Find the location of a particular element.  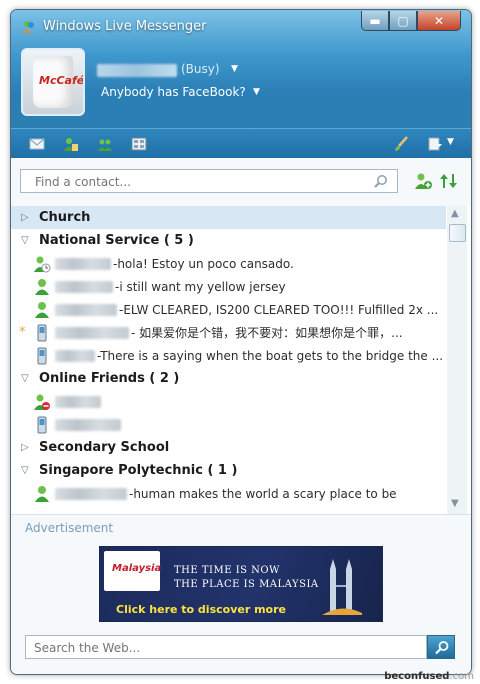

banner-logo-text: Malaysia is located at coordinates (137, 568).